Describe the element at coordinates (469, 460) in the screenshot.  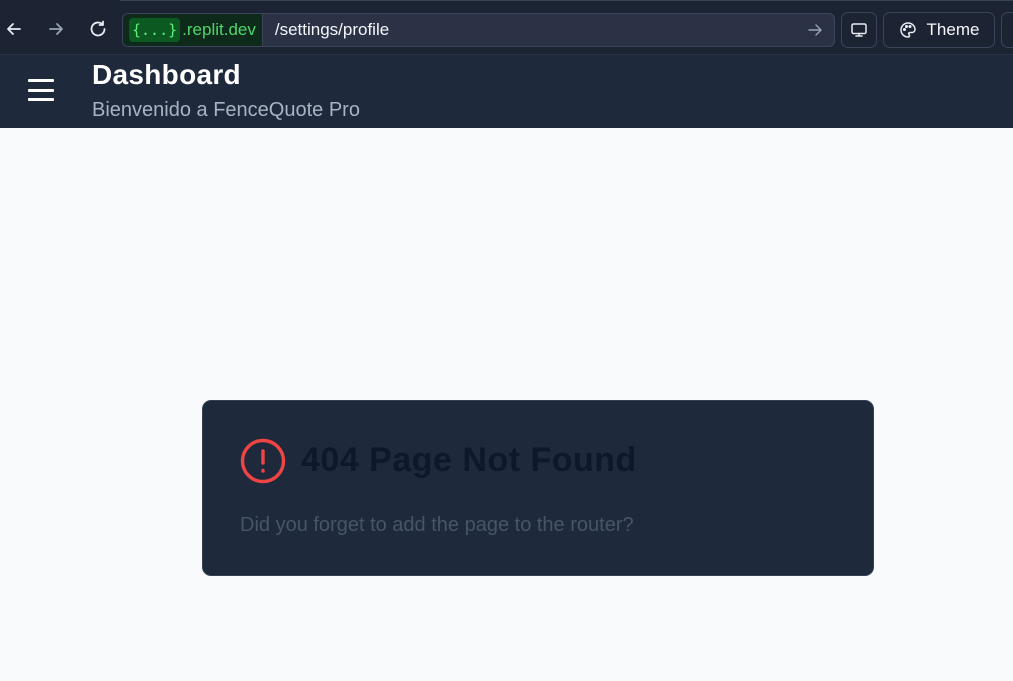
I see `error-title: 404 Page Not Found` at that location.